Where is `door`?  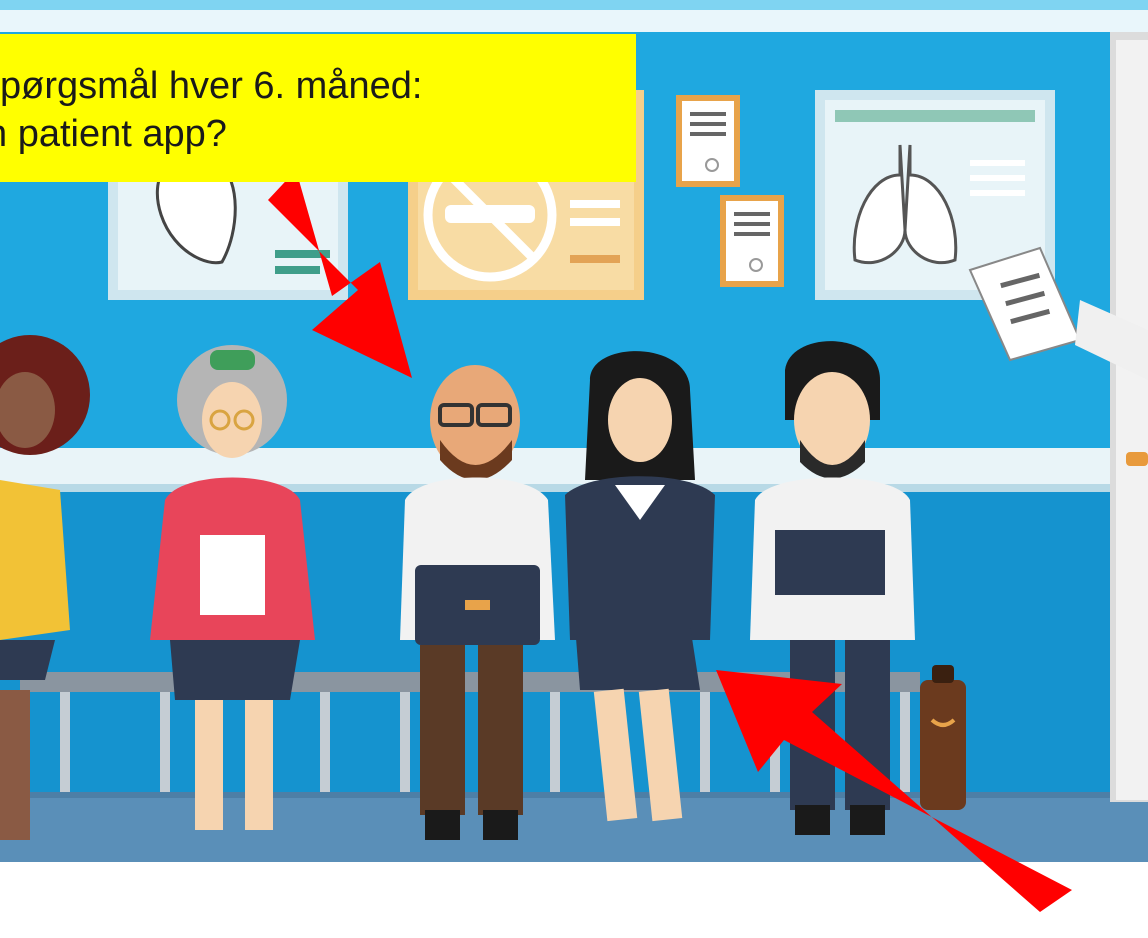
door is located at coordinates (1129, 417).